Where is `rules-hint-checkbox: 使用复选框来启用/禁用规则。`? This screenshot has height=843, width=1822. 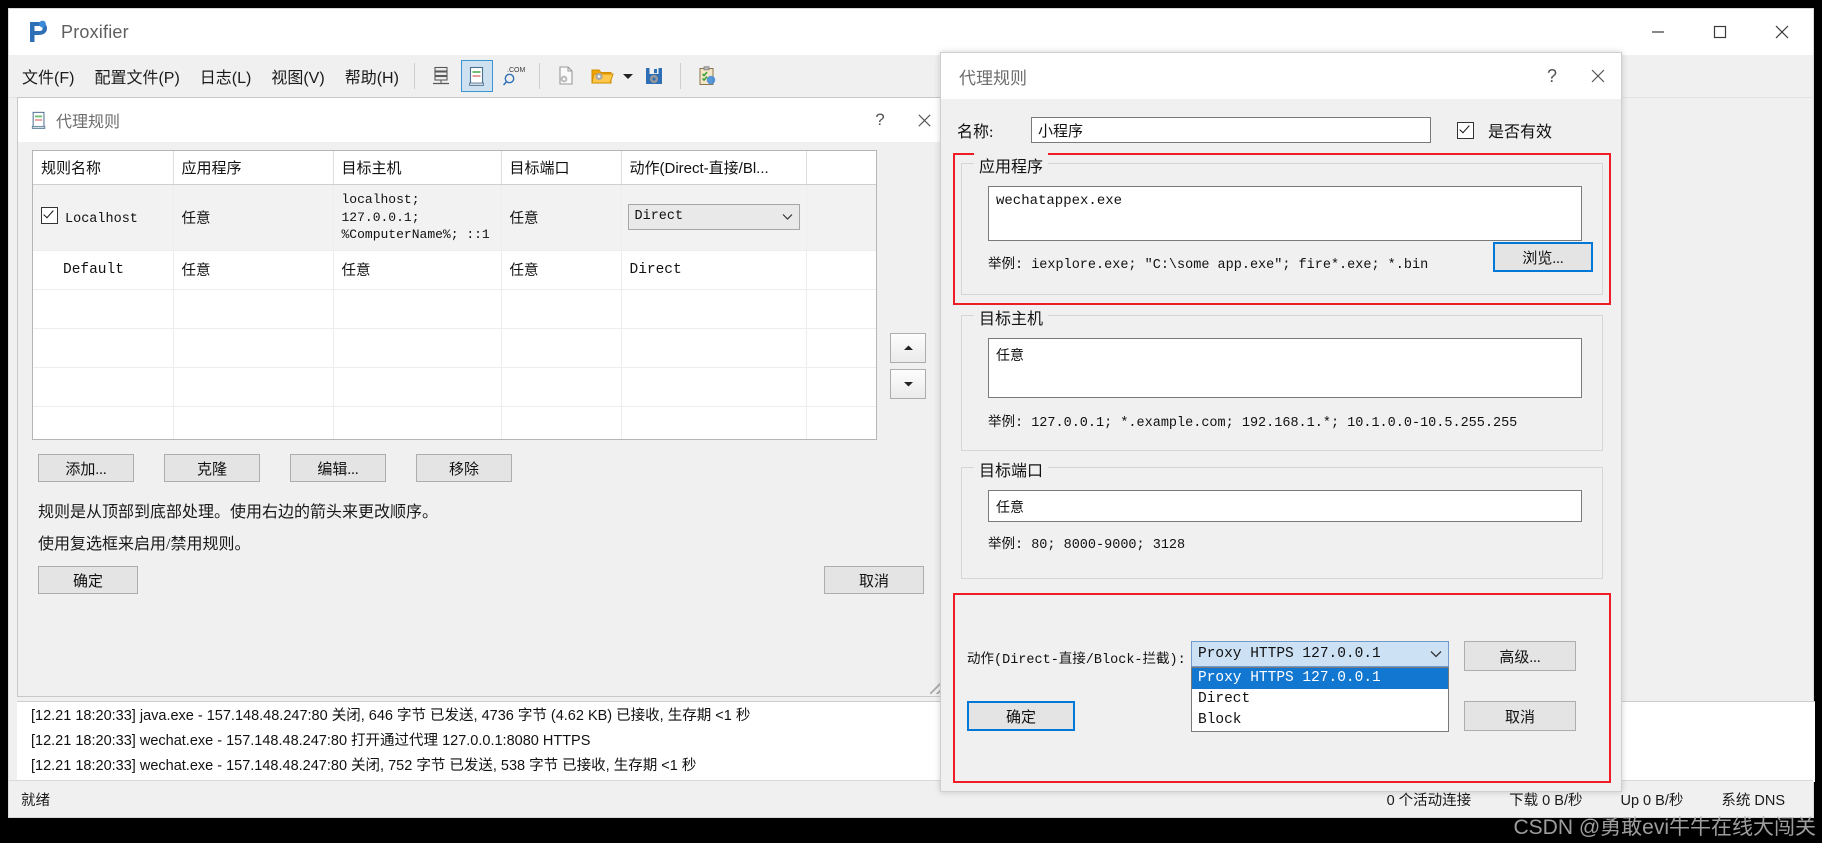 rules-hint-checkbox: 使用复选框来启用/禁用规则。 is located at coordinates (144, 544).